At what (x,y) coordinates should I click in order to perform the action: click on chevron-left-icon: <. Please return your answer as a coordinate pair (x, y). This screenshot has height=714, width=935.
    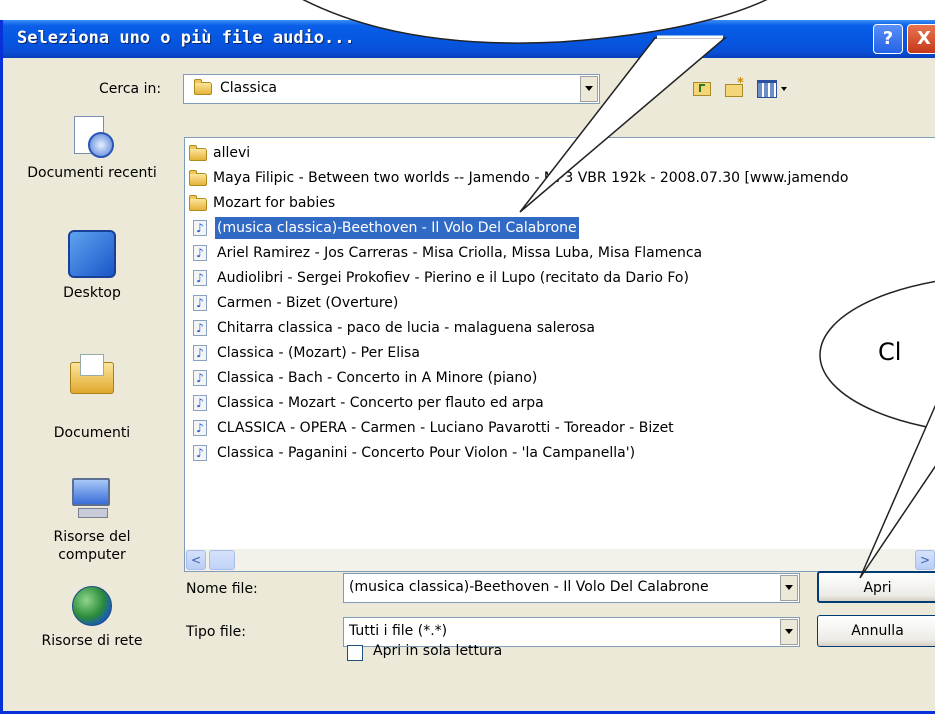
    Looking at the image, I should click on (196, 560).